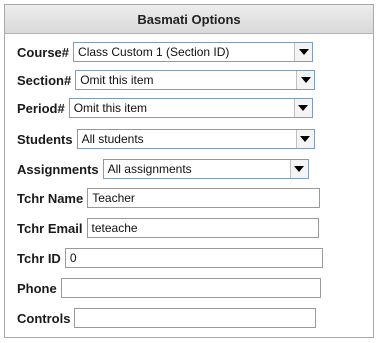 The image size is (381, 343). I want to click on students-select-value: All students, so click(112, 139).